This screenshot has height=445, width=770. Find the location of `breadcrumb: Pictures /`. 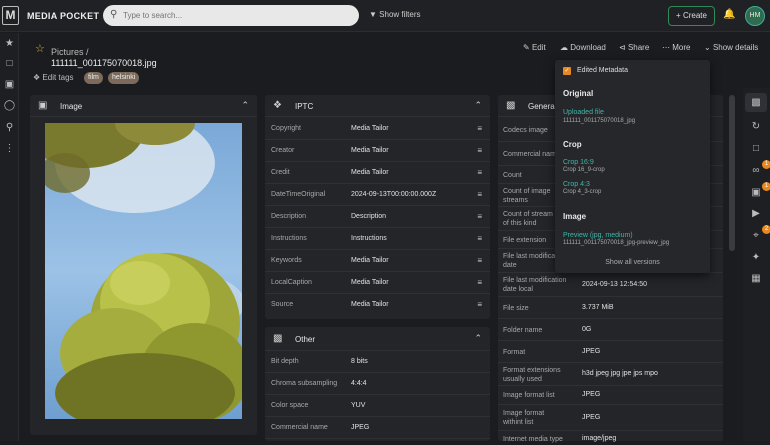

breadcrumb: Pictures / is located at coordinates (70, 52).